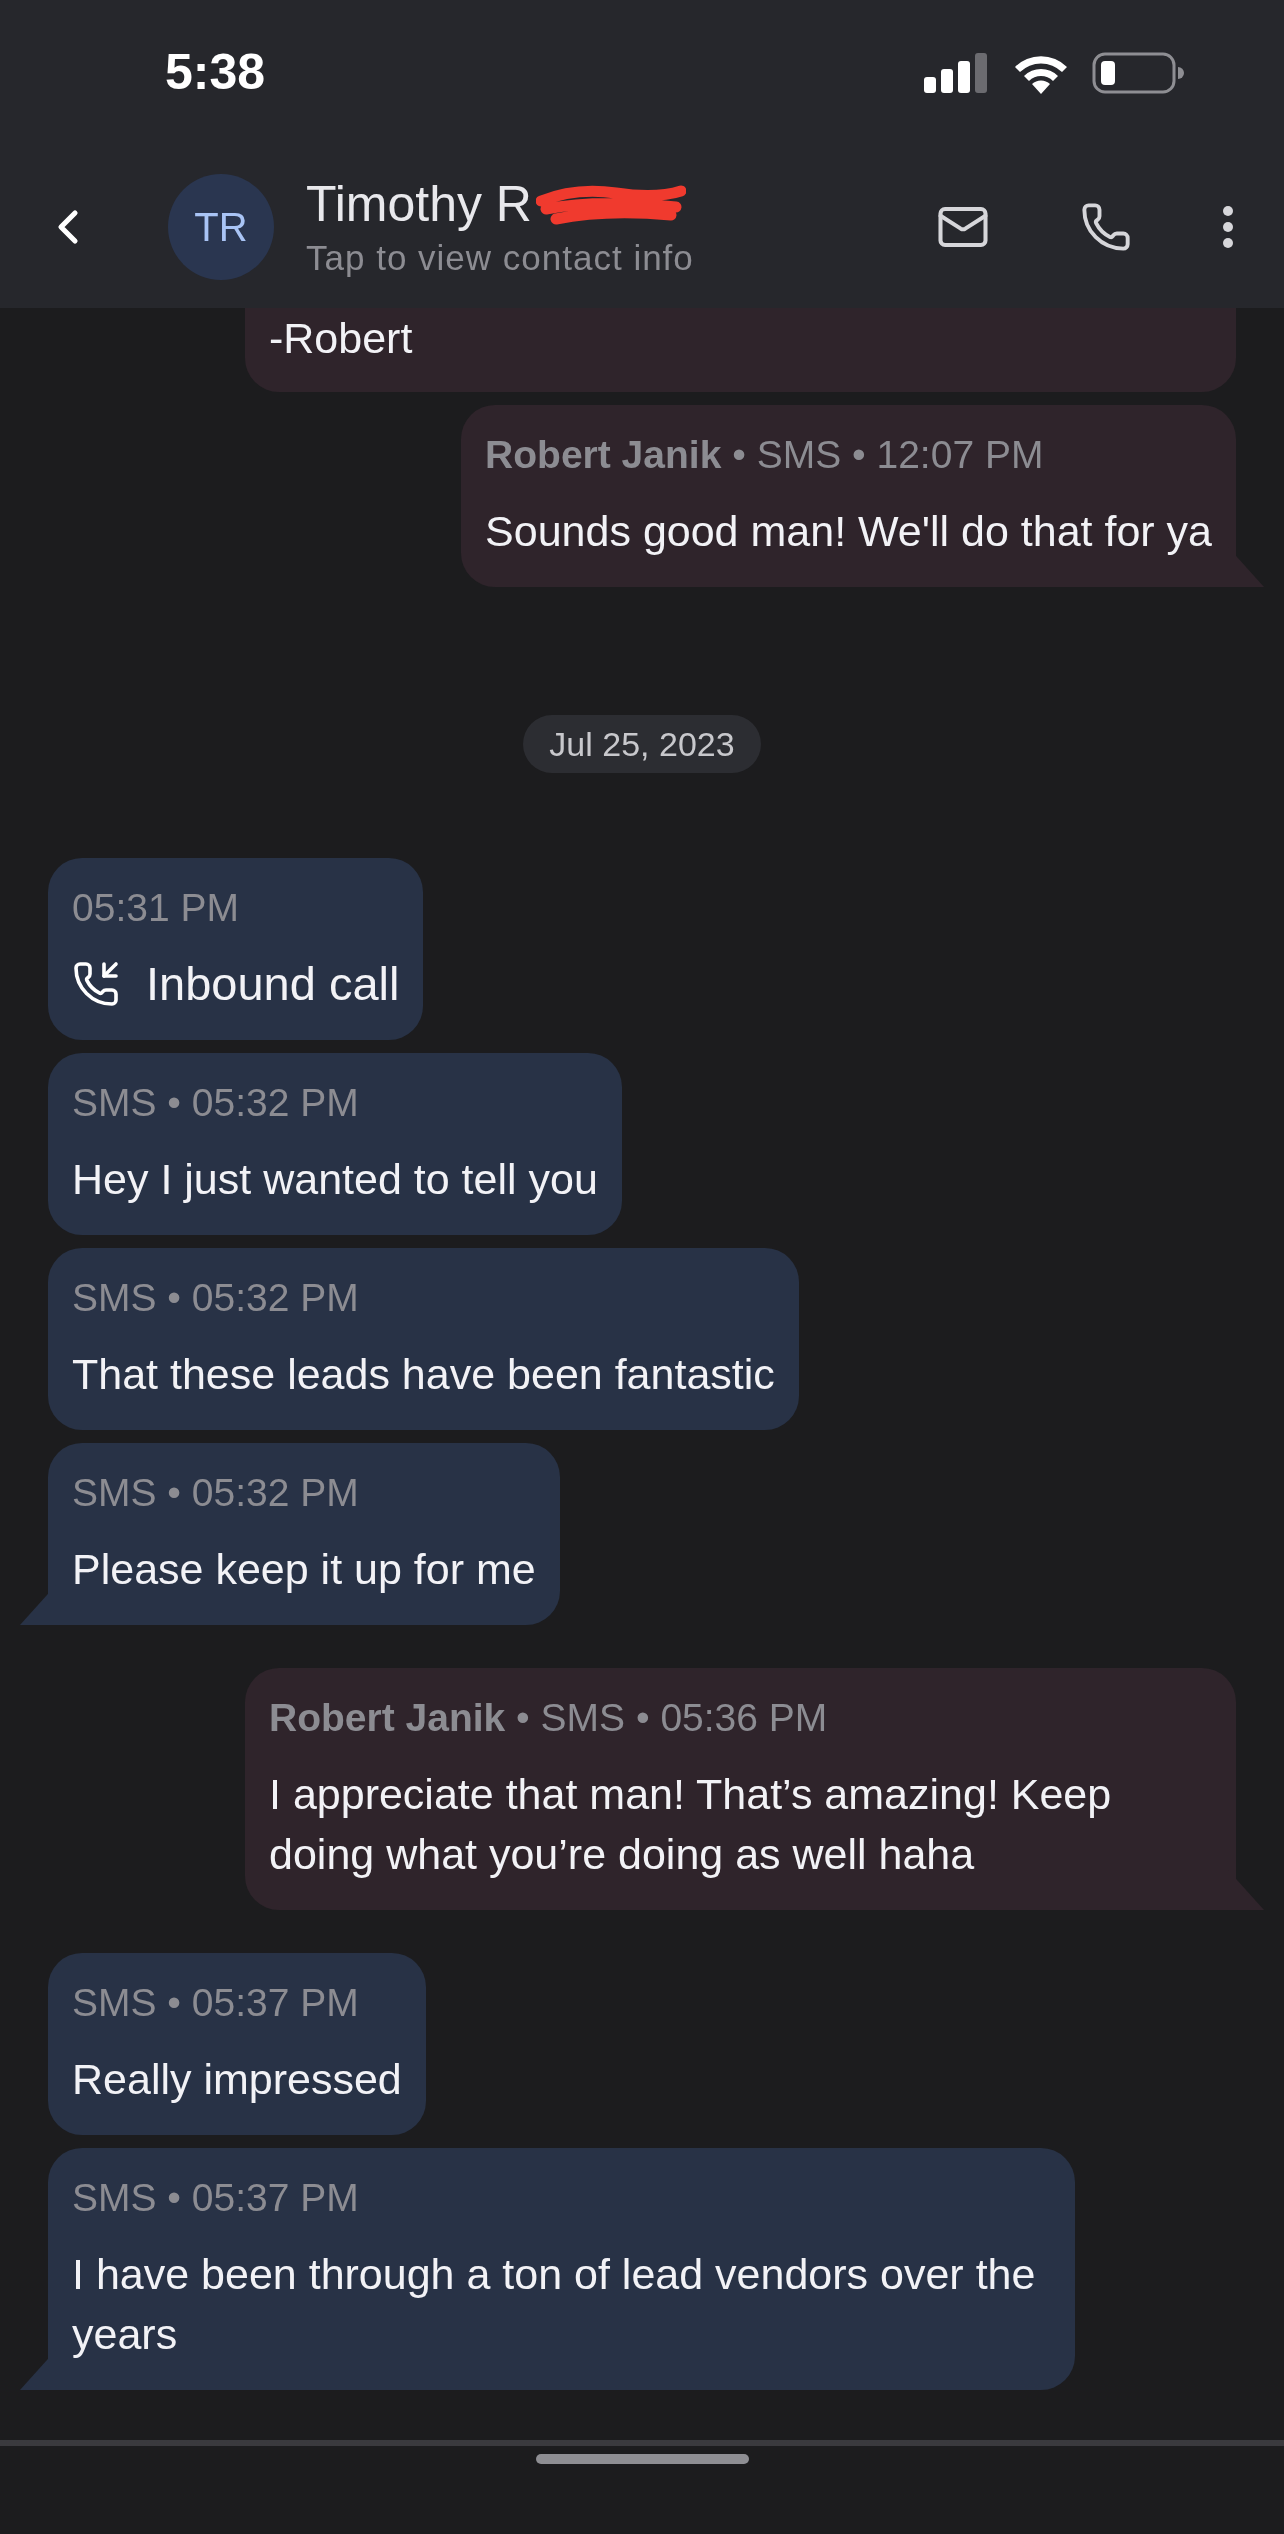  Describe the element at coordinates (549, 1718) in the screenshot. I see `message-meta: Robert Janik • SMS • 05:36 PM` at that location.